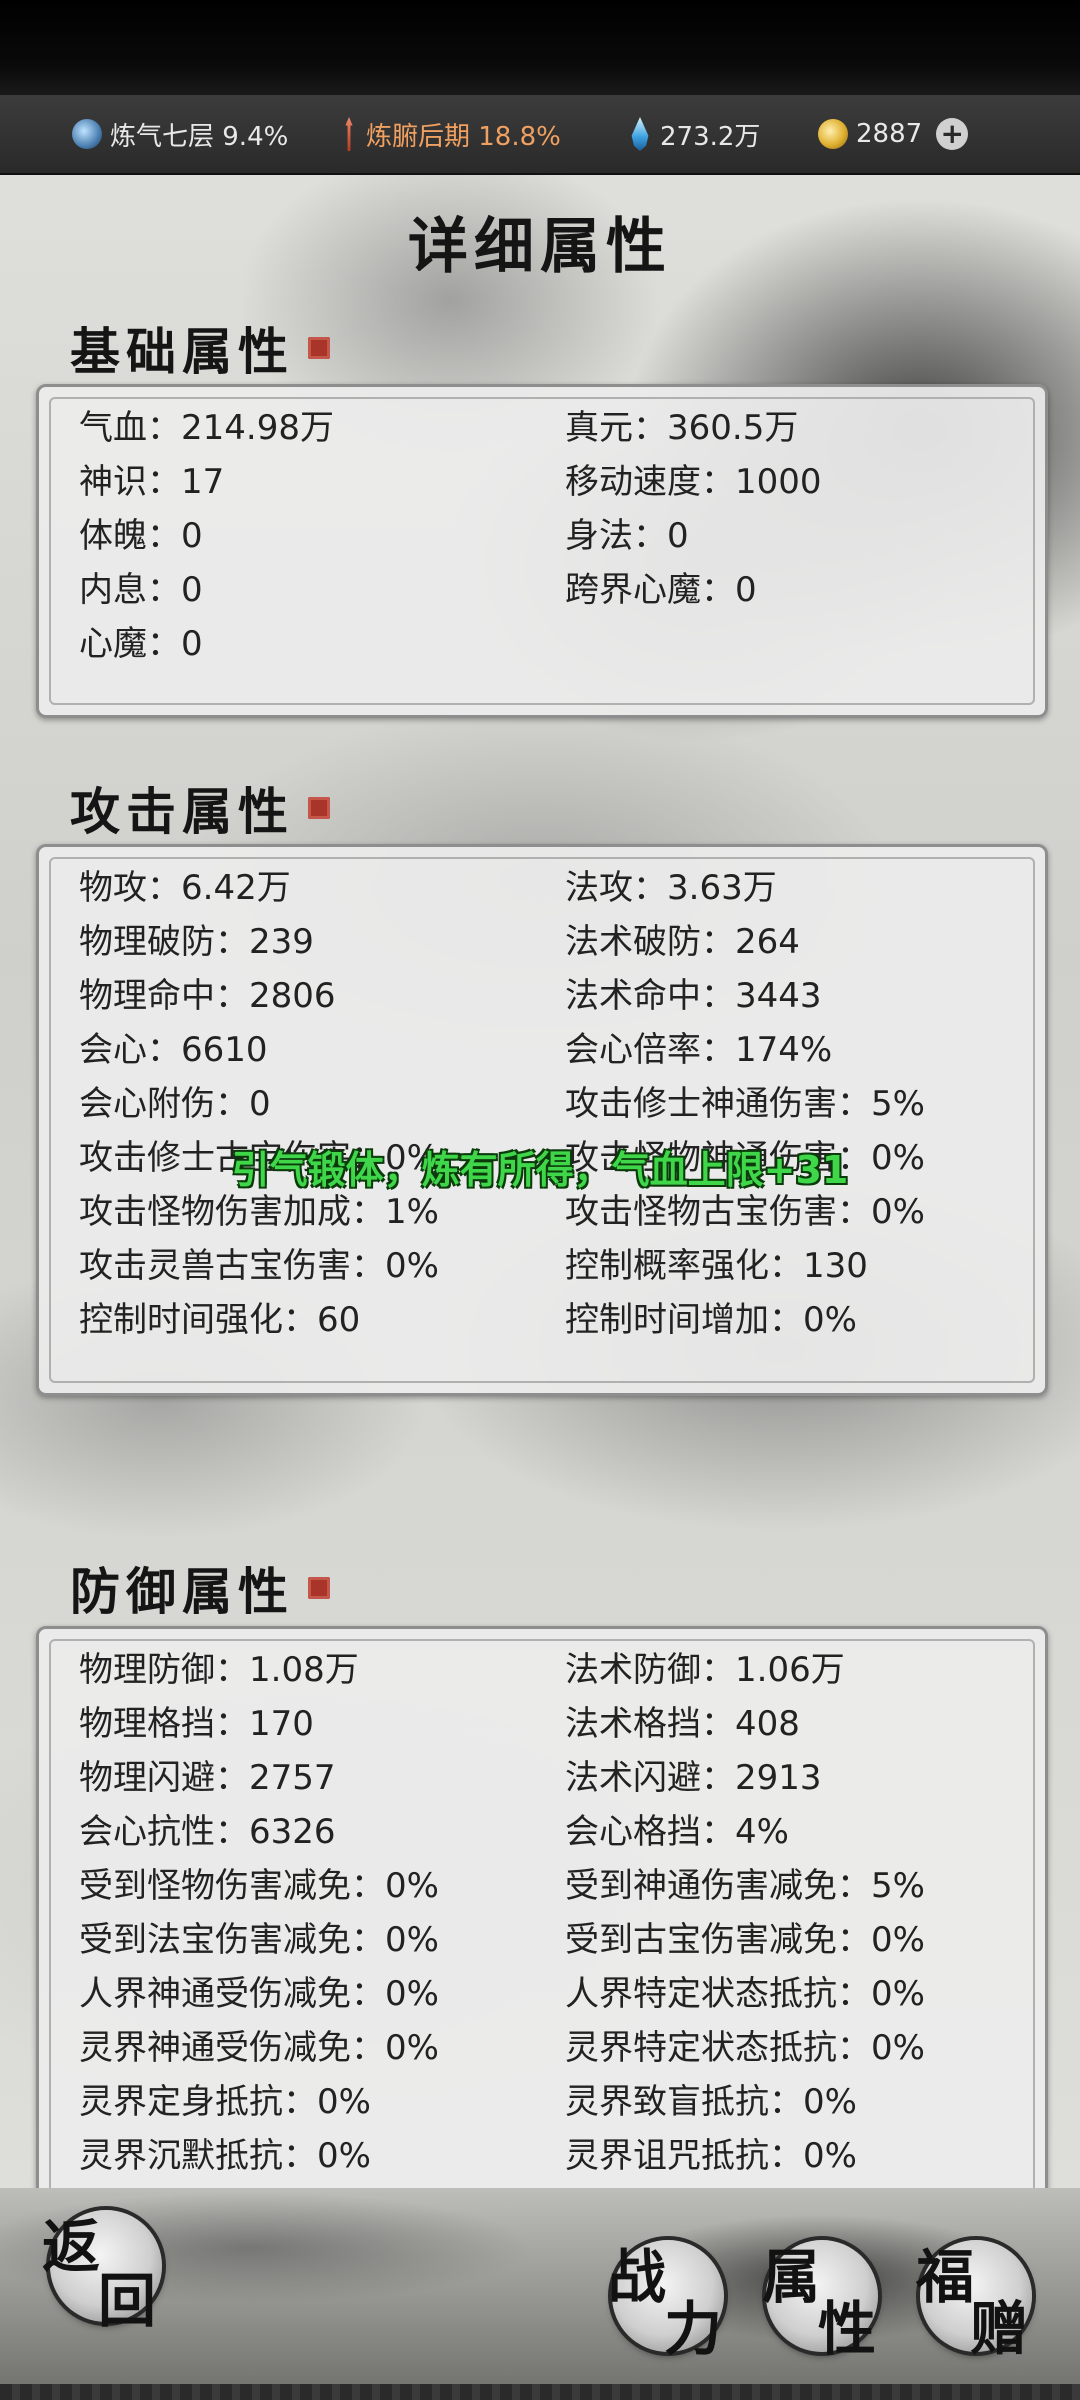 The width and height of the screenshot is (1080, 2400). What do you see at coordinates (207, 1778) in the screenshot?
I see `attribute-left: 物理闪避：2757` at bounding box center [207, 1778].